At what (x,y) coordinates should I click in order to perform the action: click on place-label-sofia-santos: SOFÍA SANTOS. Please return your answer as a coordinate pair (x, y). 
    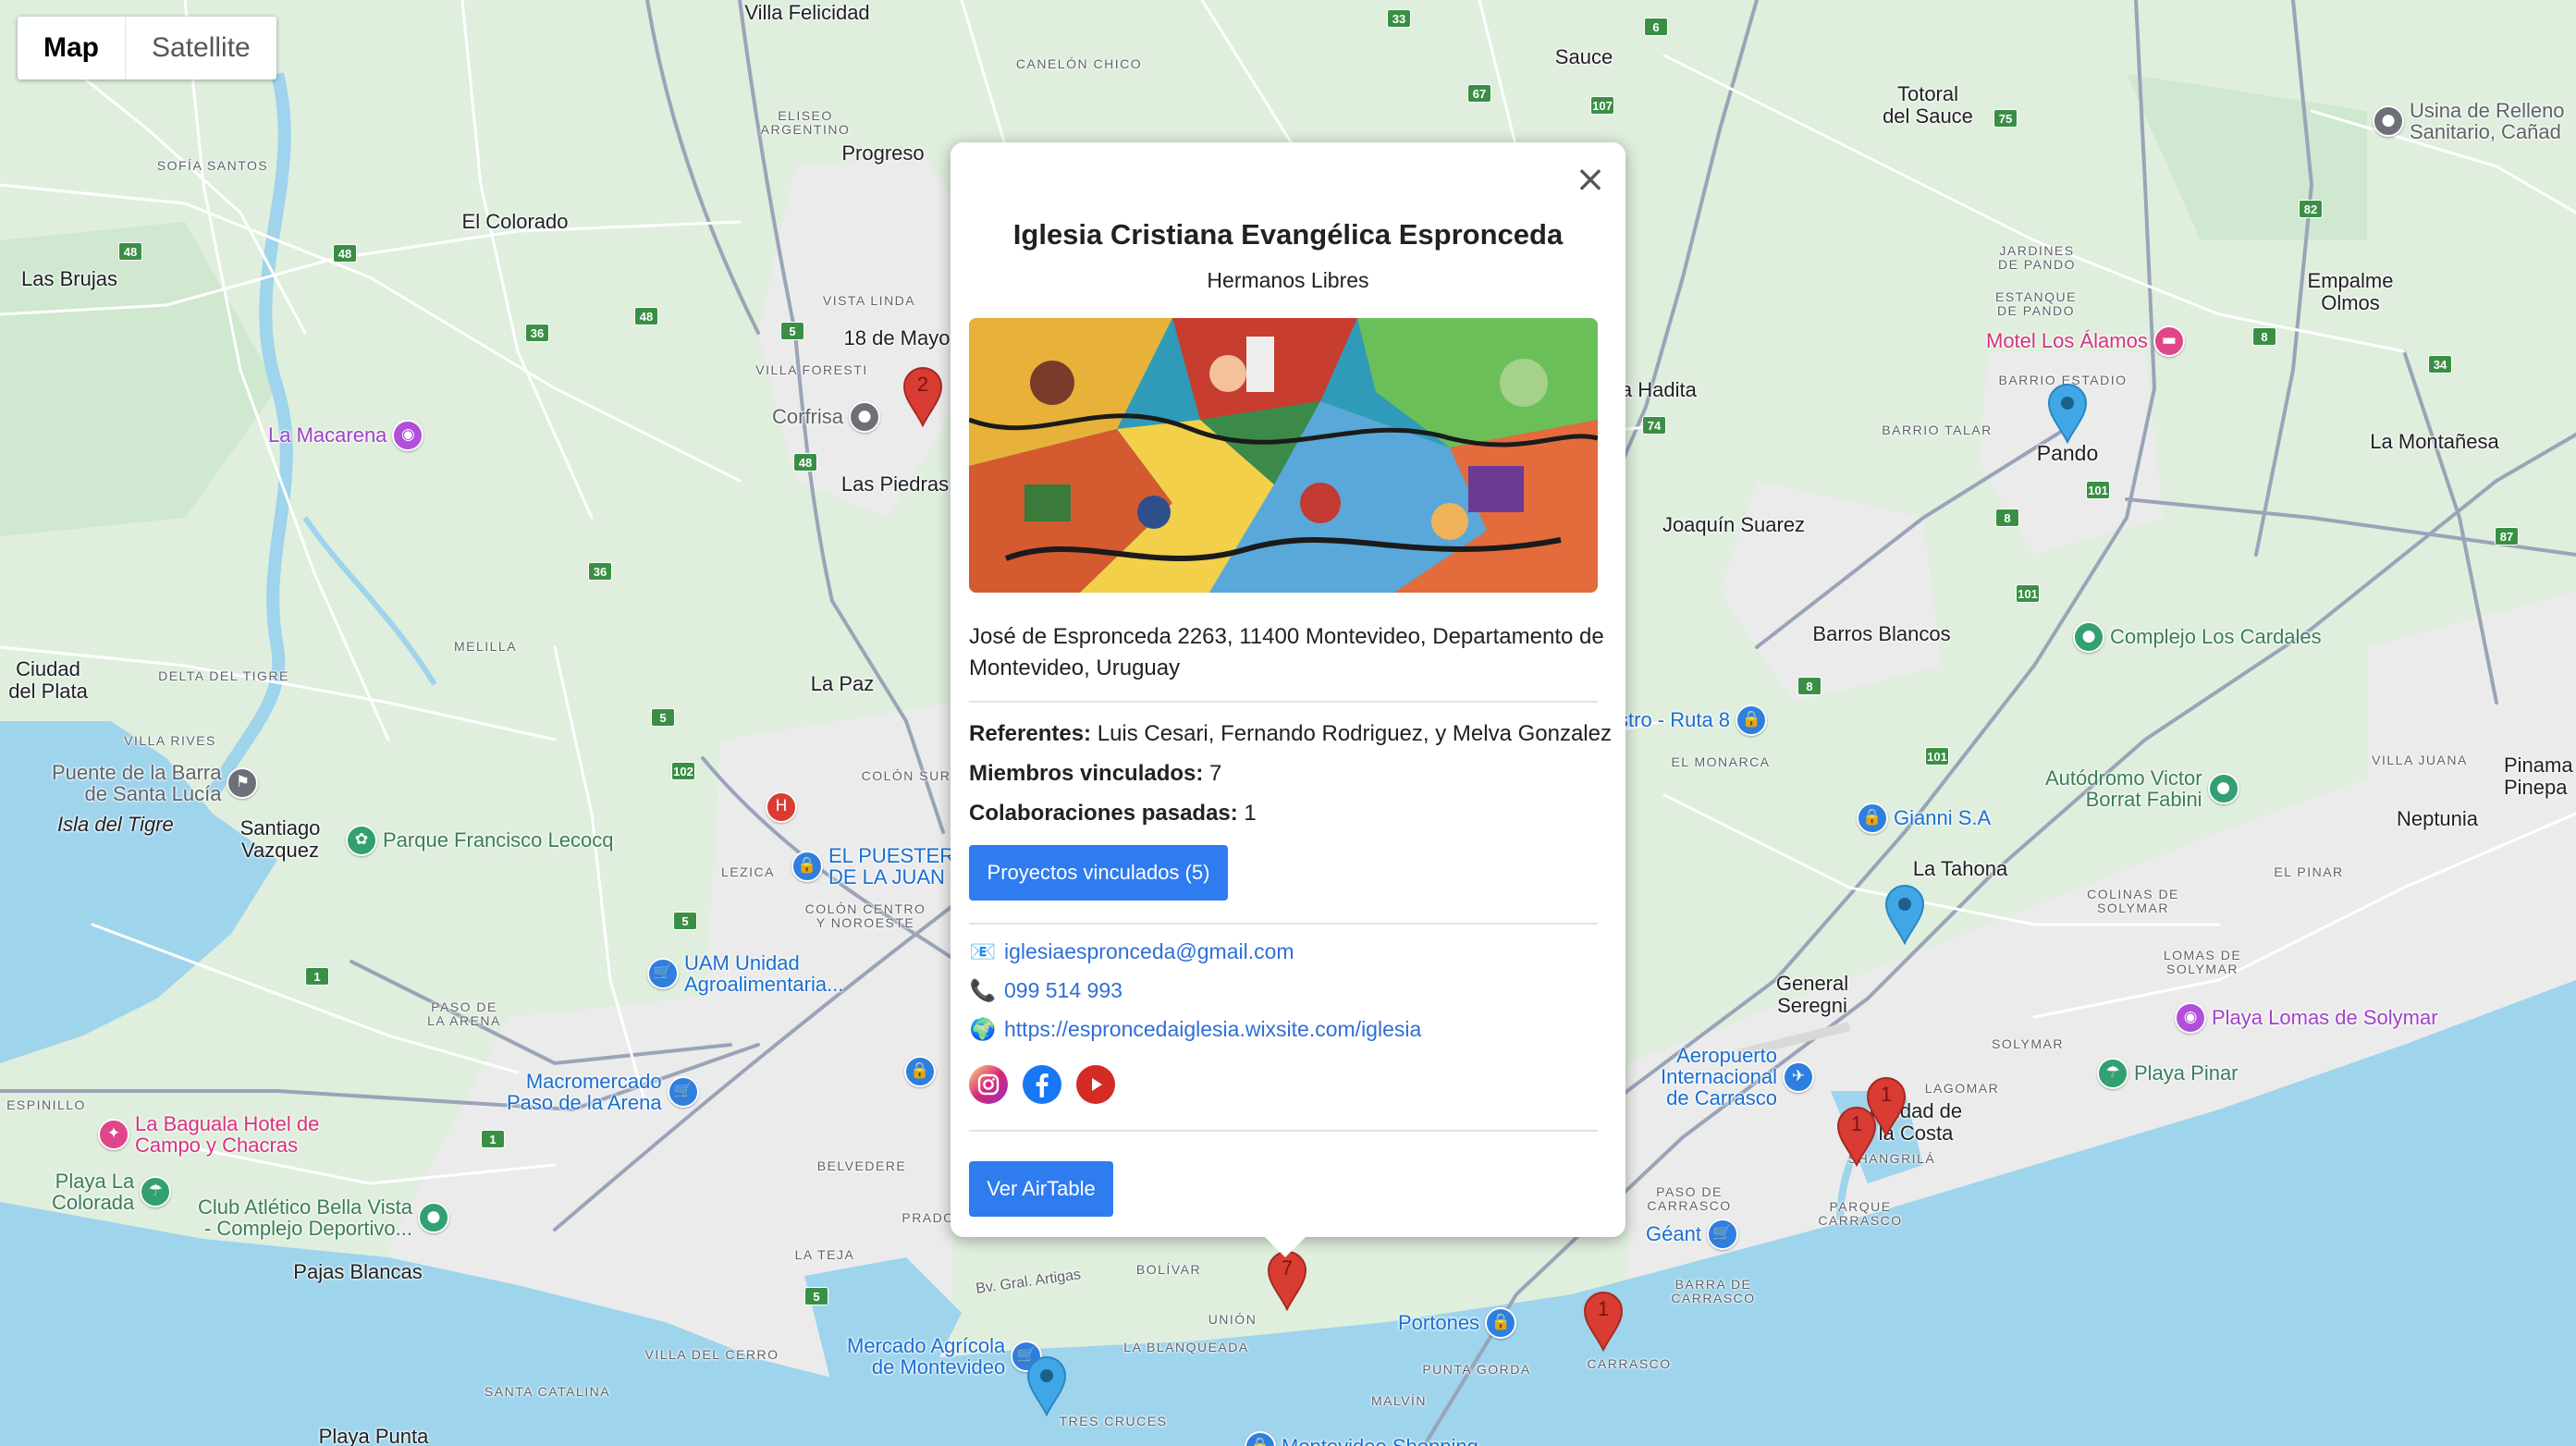
    Looking at the image, I should click on (212, 165).